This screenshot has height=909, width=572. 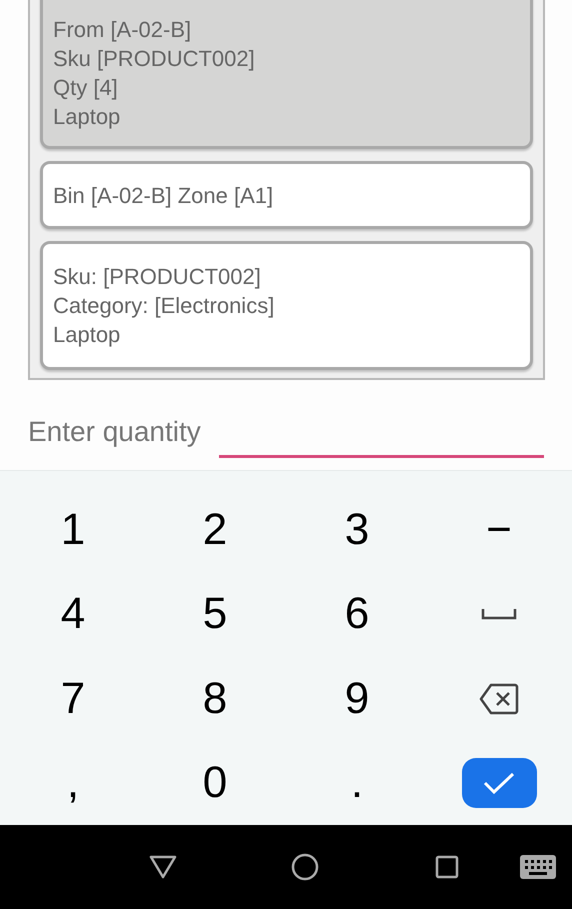 What do you see at coordinates (86, 88) in the screenshot?
I see `card-text: Qty [4]` at bounding box center [86, 88].